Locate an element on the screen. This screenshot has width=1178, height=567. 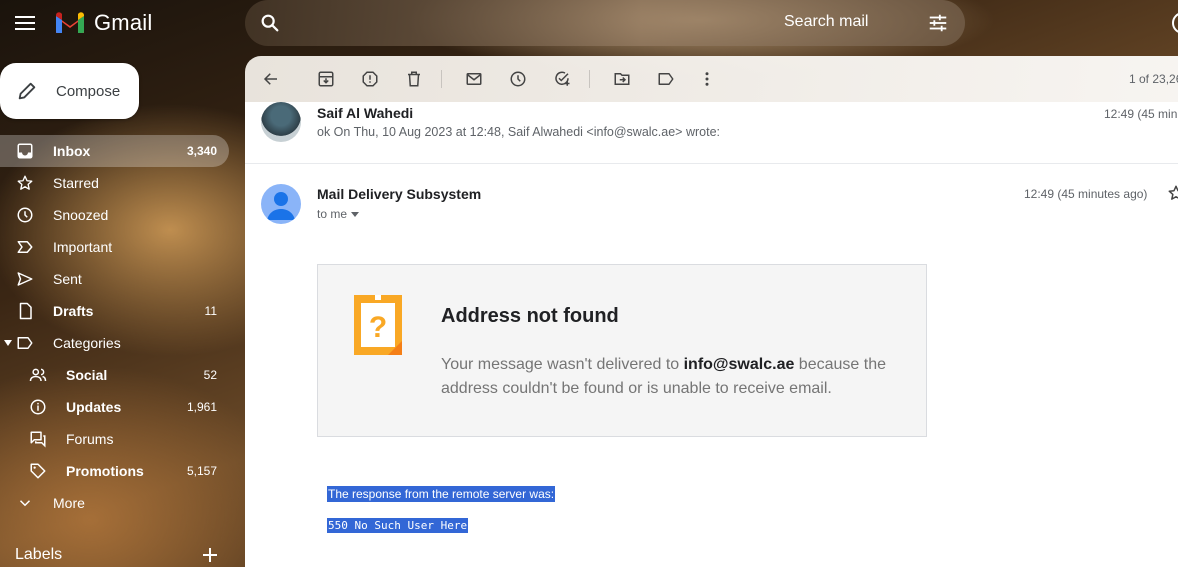
dropdown-caret-icon is located at coordinates (355, 214).